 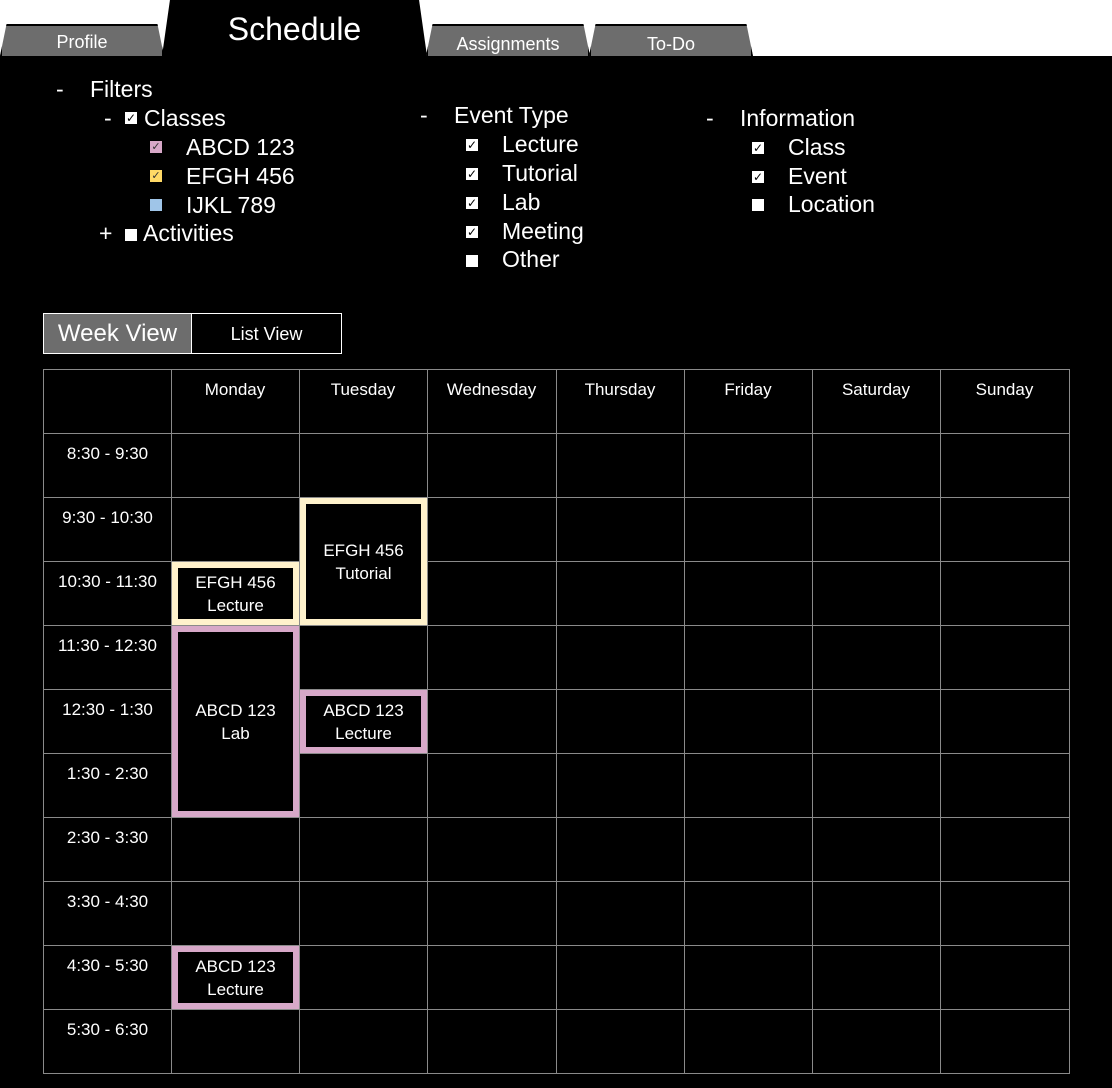 What do you see at coordinates (620, 389) in the screenshot?
I see `day-header-thursday: Thursday` at bounding box center [620, 389].